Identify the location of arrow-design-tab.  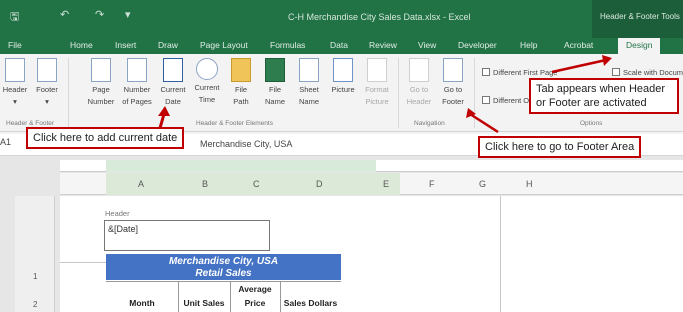
(579, 66).